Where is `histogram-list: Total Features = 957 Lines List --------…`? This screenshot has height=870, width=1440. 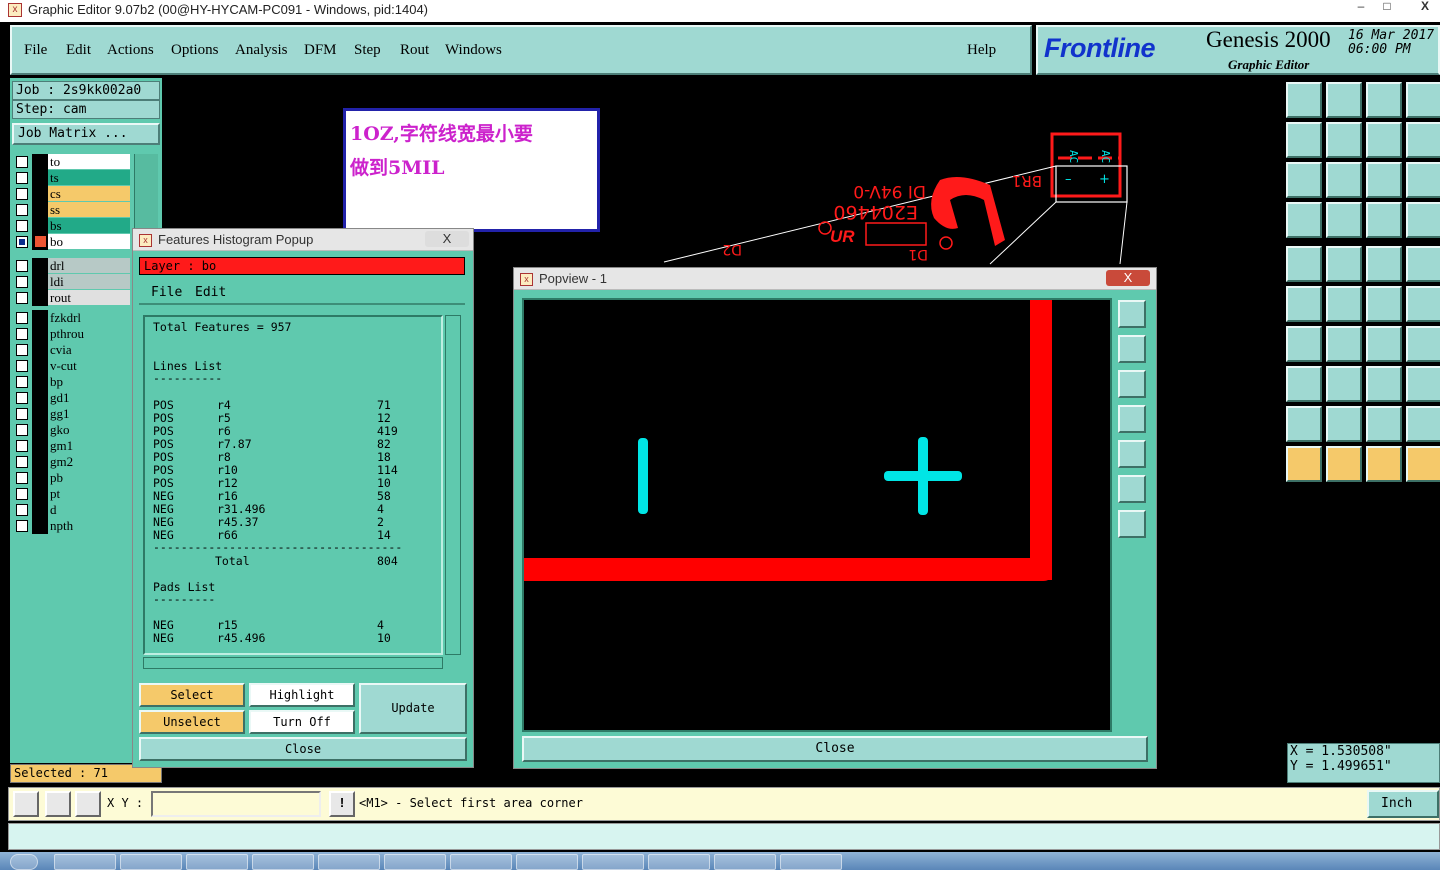 histogram-list: Total Features = 957 Lines List --------… is located at coordinates (293, 485).